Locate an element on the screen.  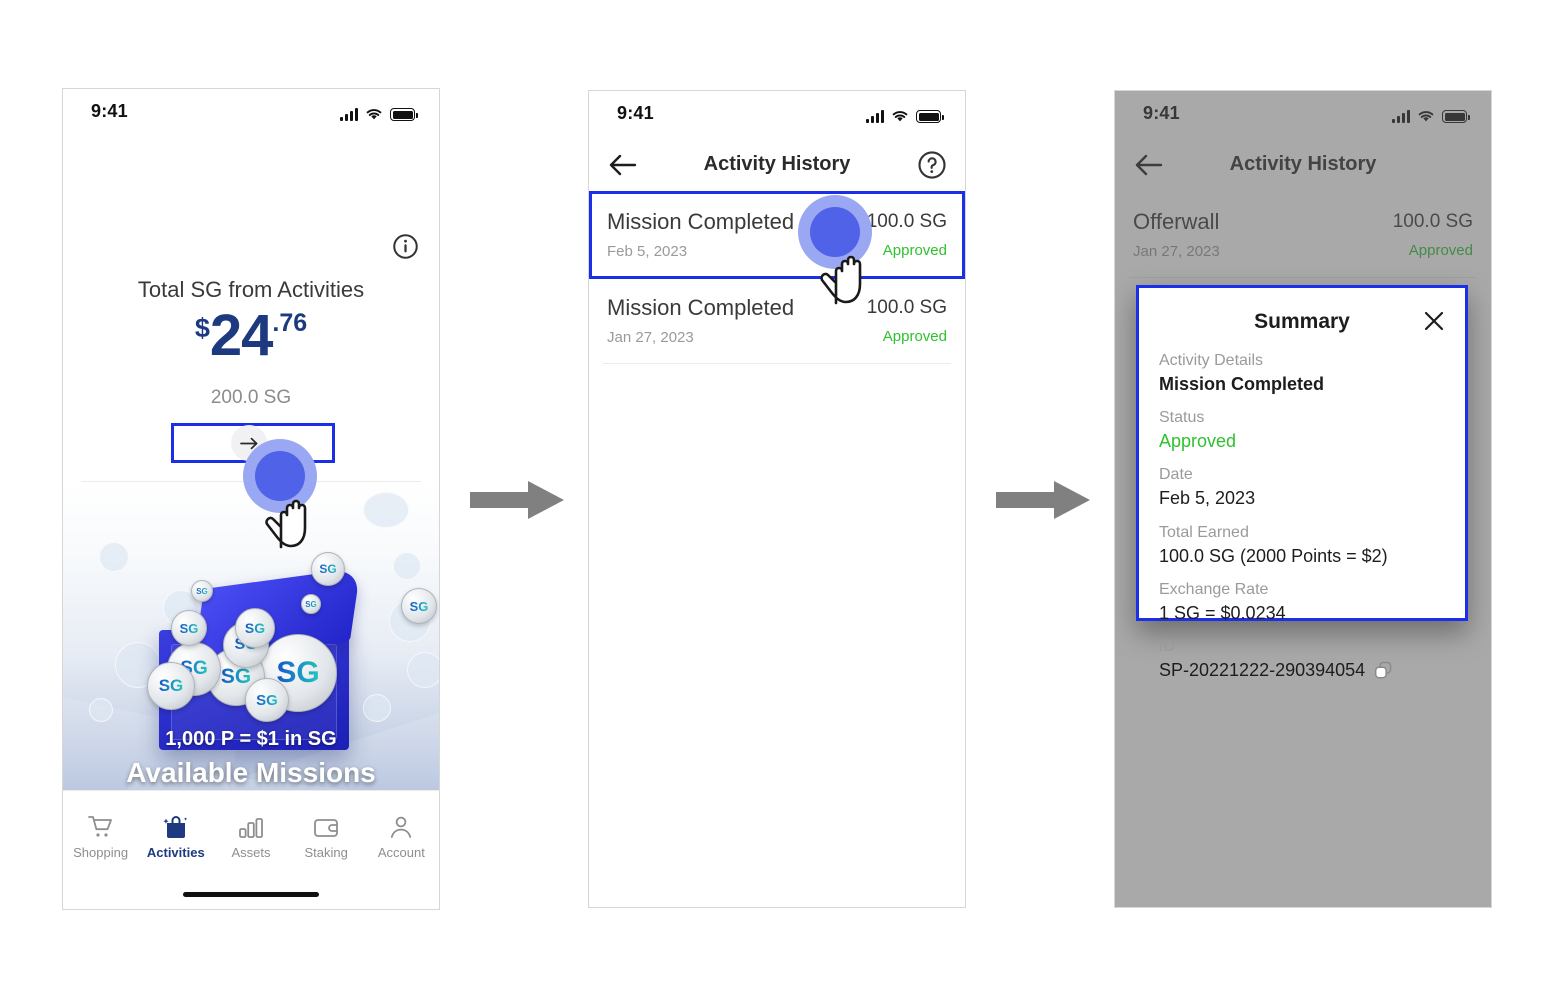
home-indicator is located at coordinates (251, 894).